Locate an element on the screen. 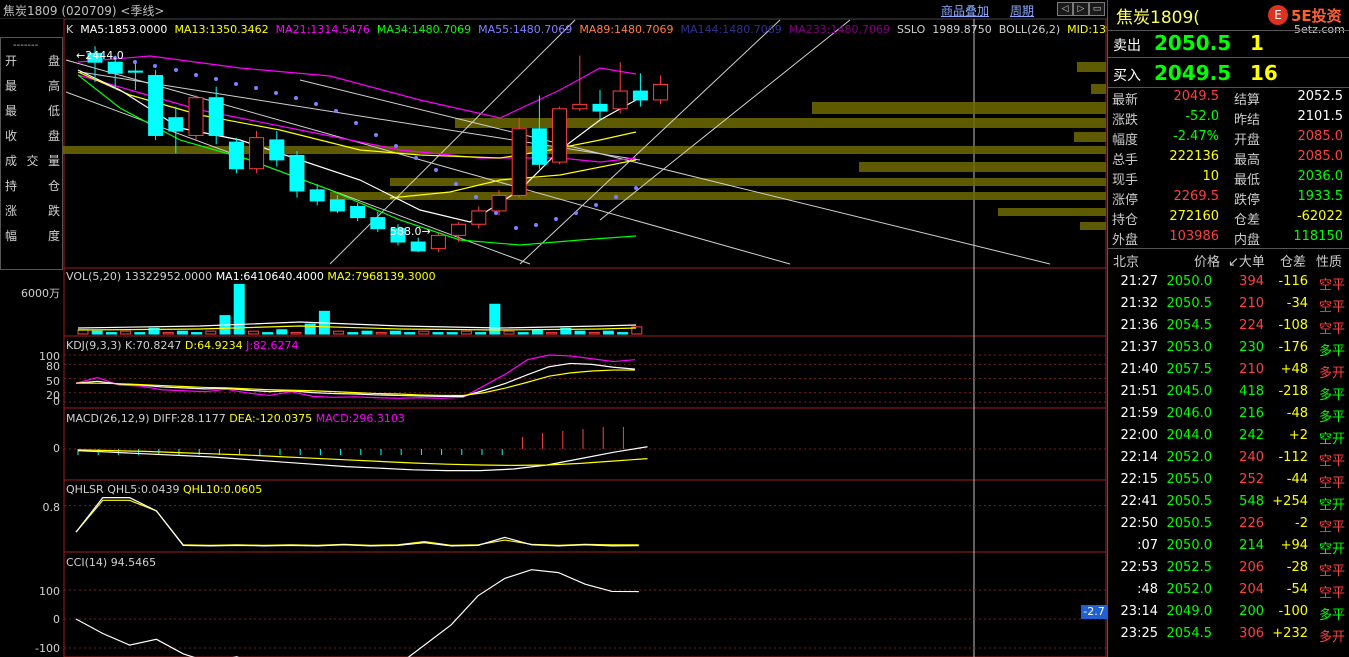 The image size is (1349, 657). tick-row: 23:14 2049.0 200 -100 多平 is located at coordinates (1228, 613).